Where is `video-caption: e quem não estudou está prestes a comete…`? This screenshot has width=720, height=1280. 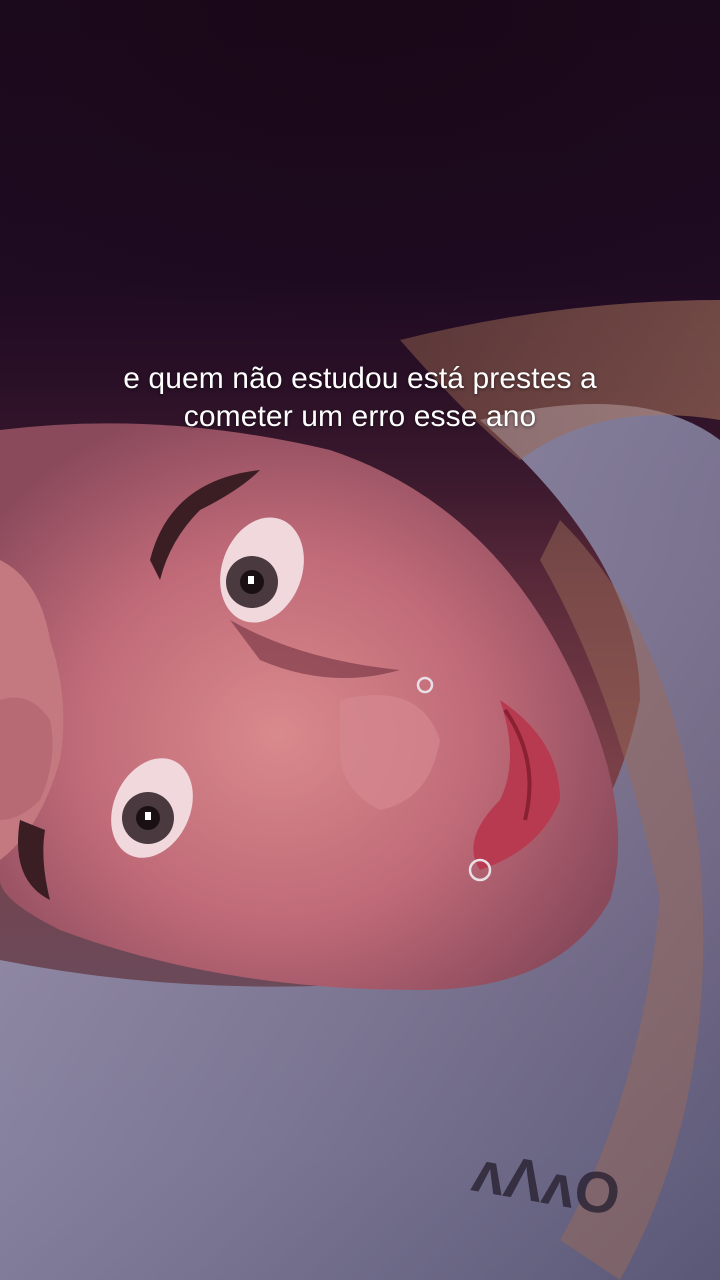
video-caption: e quem não estudou está prestes a comete… is located at coordinates (360, 398).